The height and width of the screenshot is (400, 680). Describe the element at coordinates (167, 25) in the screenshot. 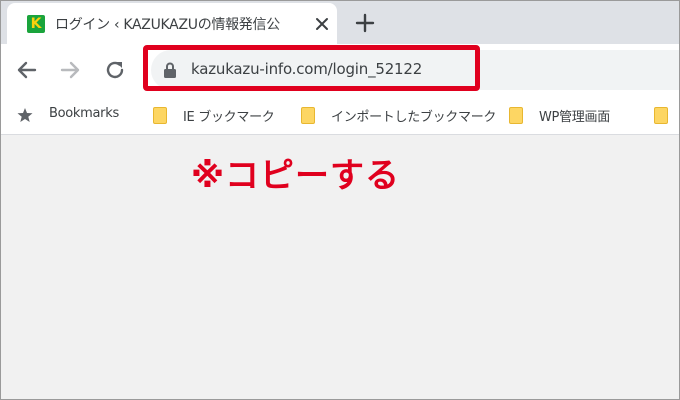

I see `tab-title: ログイン ‹ KAZUKAZUの情報発信公` at that location.